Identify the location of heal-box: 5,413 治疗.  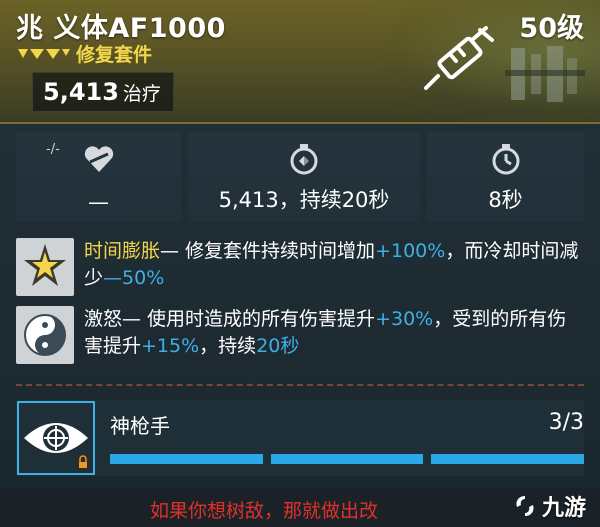
(103, 92).